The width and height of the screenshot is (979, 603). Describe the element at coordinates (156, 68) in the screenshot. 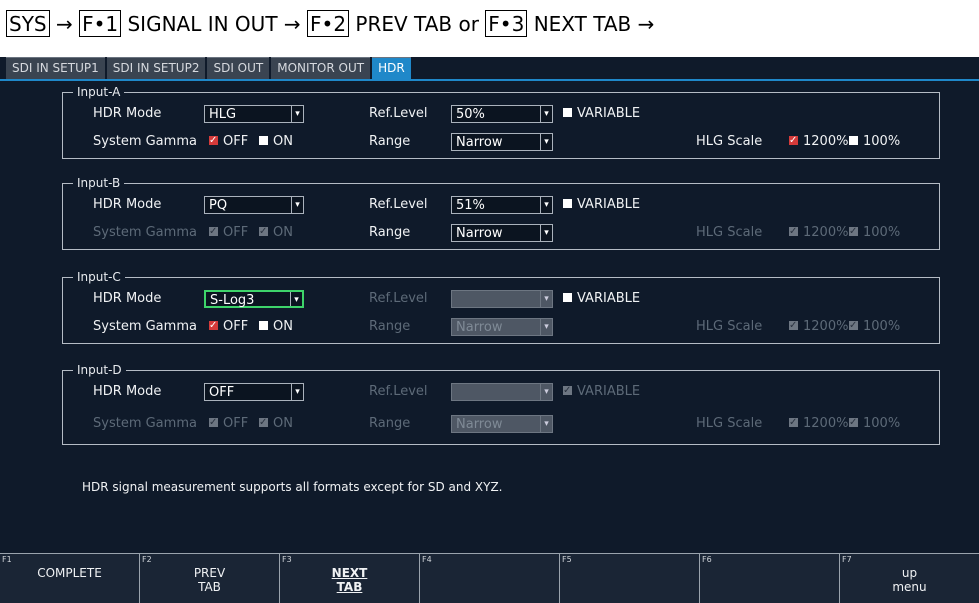

I see `tab-sdi-in-setup2: SDI IN SETUP2` at that location.